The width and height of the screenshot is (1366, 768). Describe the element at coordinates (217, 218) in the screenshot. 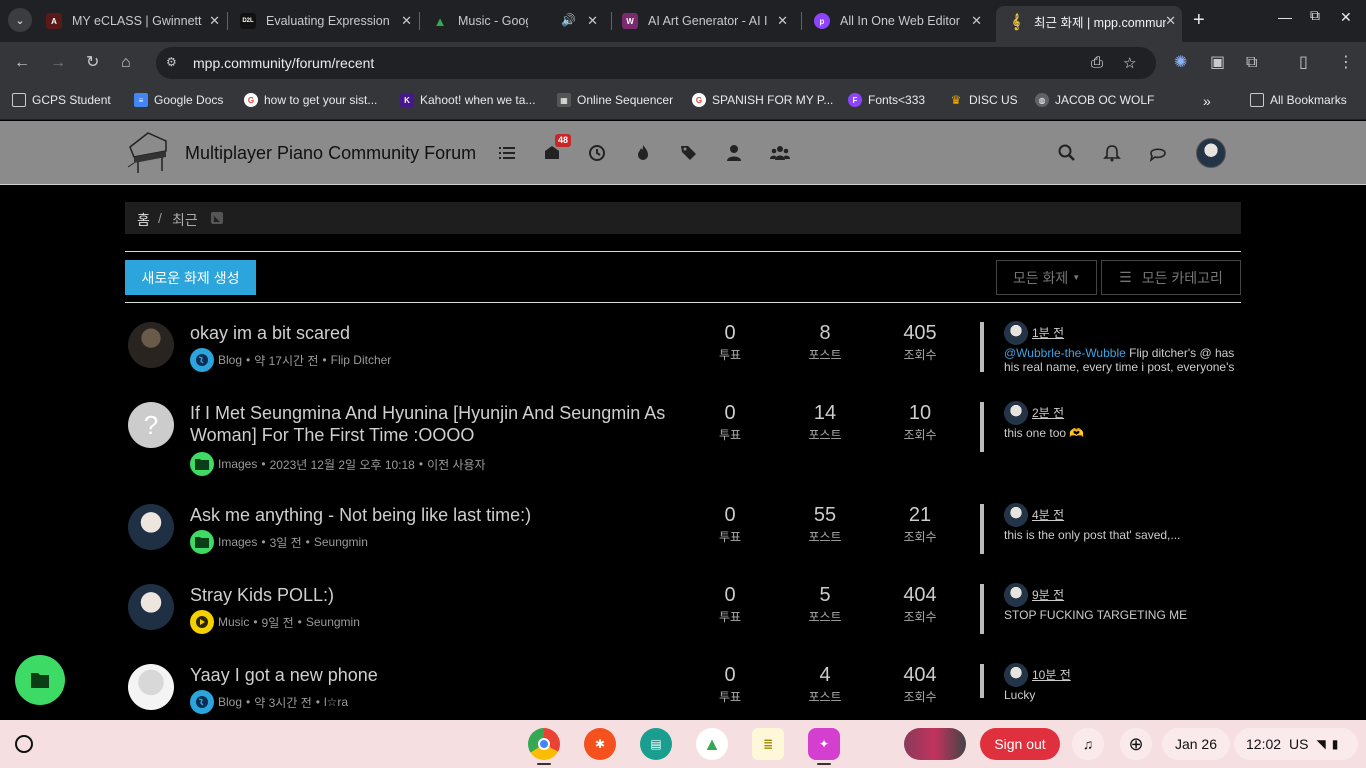

I see `rss-feed-icon: ◣` at that location.